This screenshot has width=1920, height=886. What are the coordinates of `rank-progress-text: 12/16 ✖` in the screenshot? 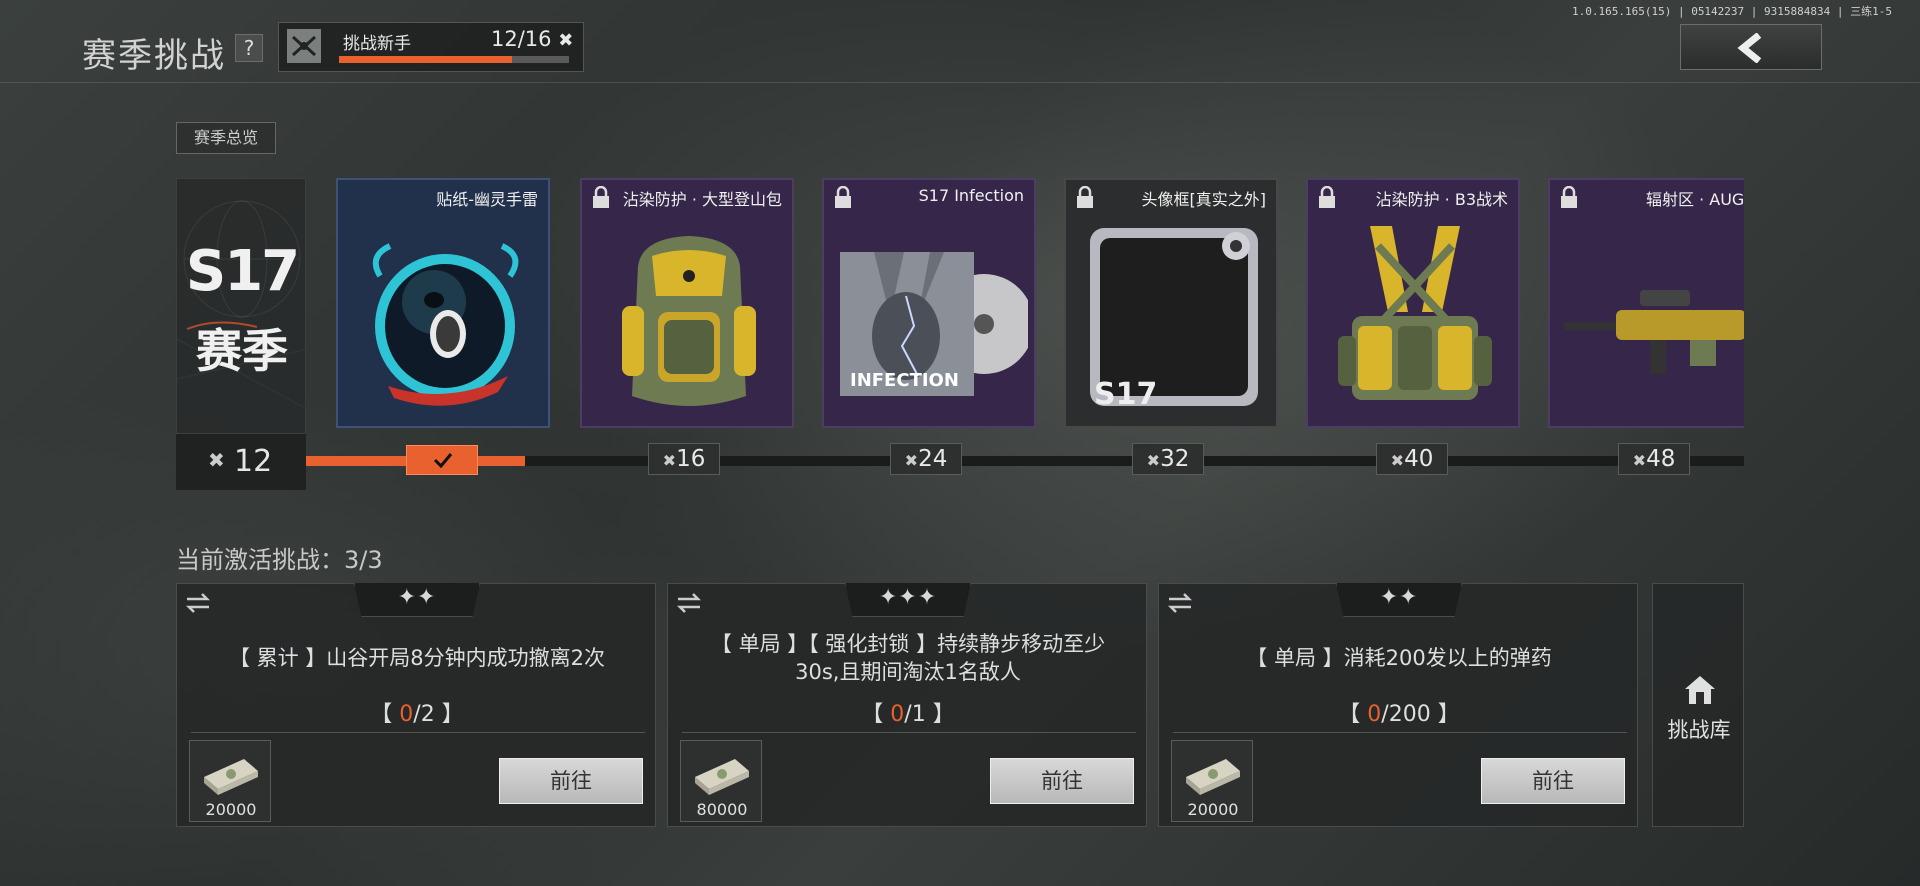 It's located at (532, 39).